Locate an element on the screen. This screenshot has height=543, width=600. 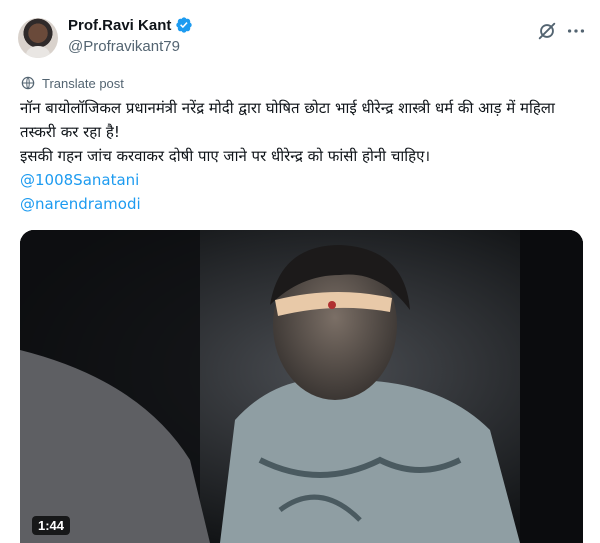
translate-post-link: Translate post is located at coordinates (72, 83).